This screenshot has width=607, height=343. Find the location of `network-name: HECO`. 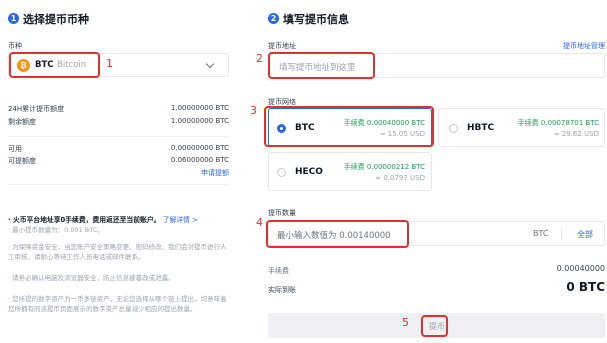

network-name: HECO is located at coordinates (309, 172).